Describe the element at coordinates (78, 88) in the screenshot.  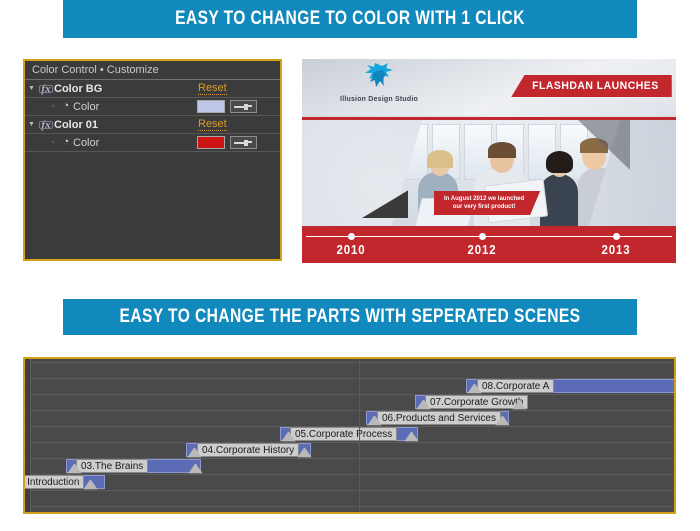
I see `effect-name-color-bg: Color BG` at that location.